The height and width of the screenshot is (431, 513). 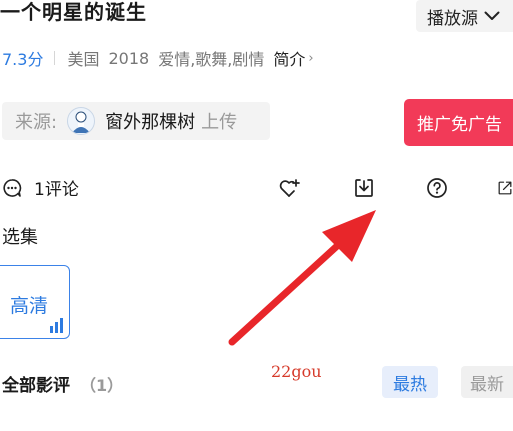 What do you see at coordinates (36, 386) in the screenshot?
I see `reviews-title-text: 全部影评` at bounding box center [36, 386].